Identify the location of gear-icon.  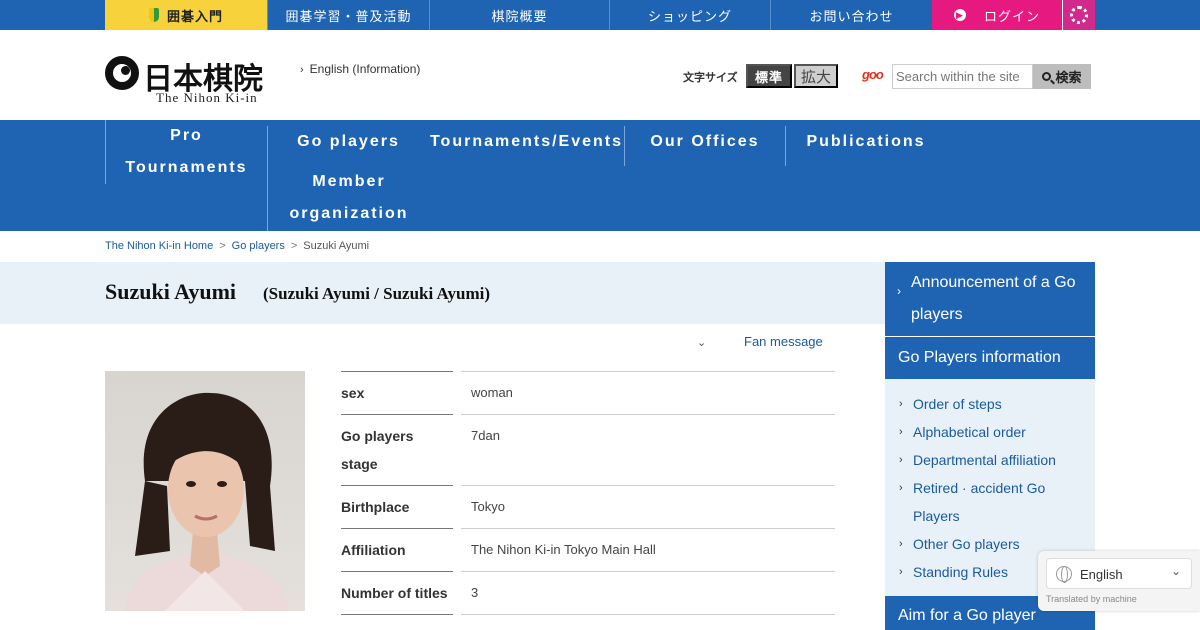
(1079, 15).